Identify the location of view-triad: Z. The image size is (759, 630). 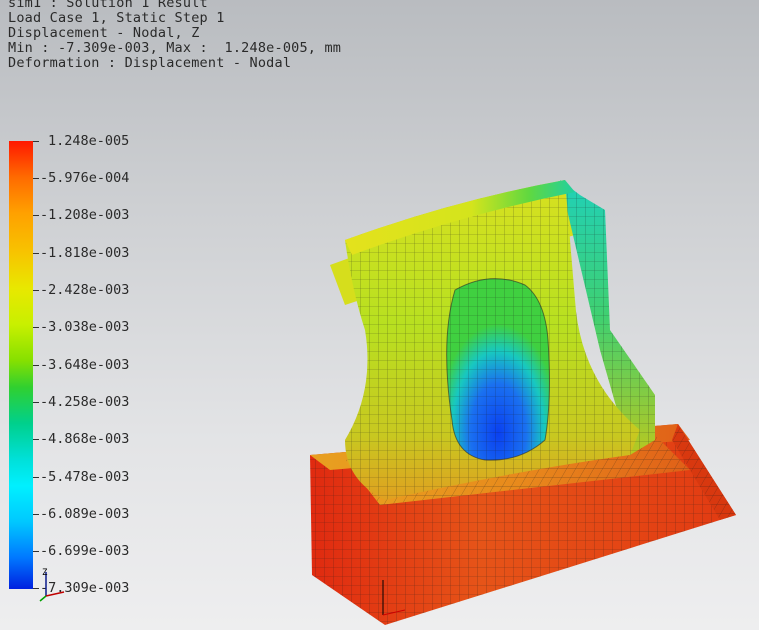
(56, 586).